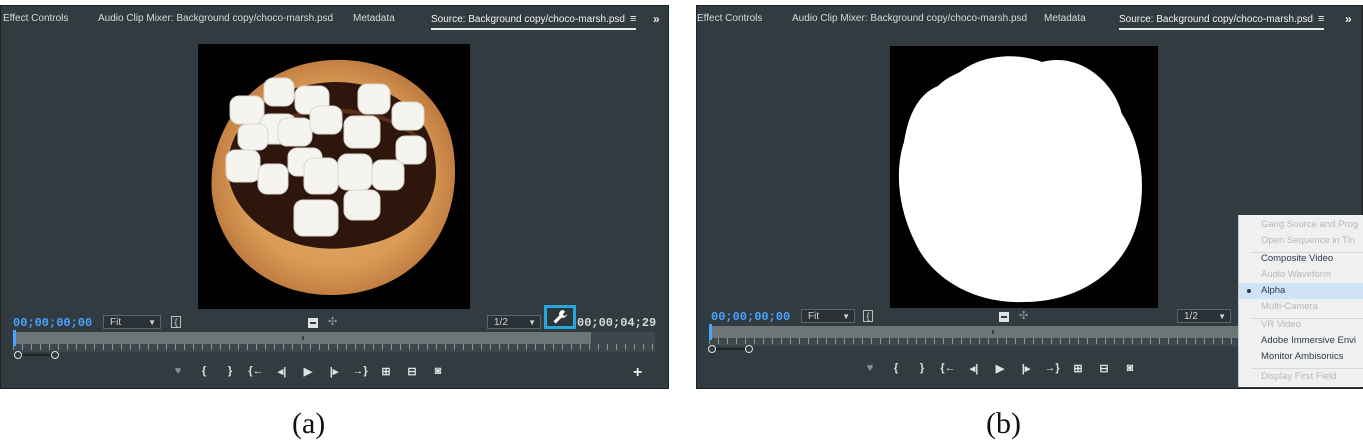  I want to click on monitor-controls-row: 00;00;00;00 Fit ▼ { ✣ 1/2 ▼ 00;00;04;29, so click(334, 319).